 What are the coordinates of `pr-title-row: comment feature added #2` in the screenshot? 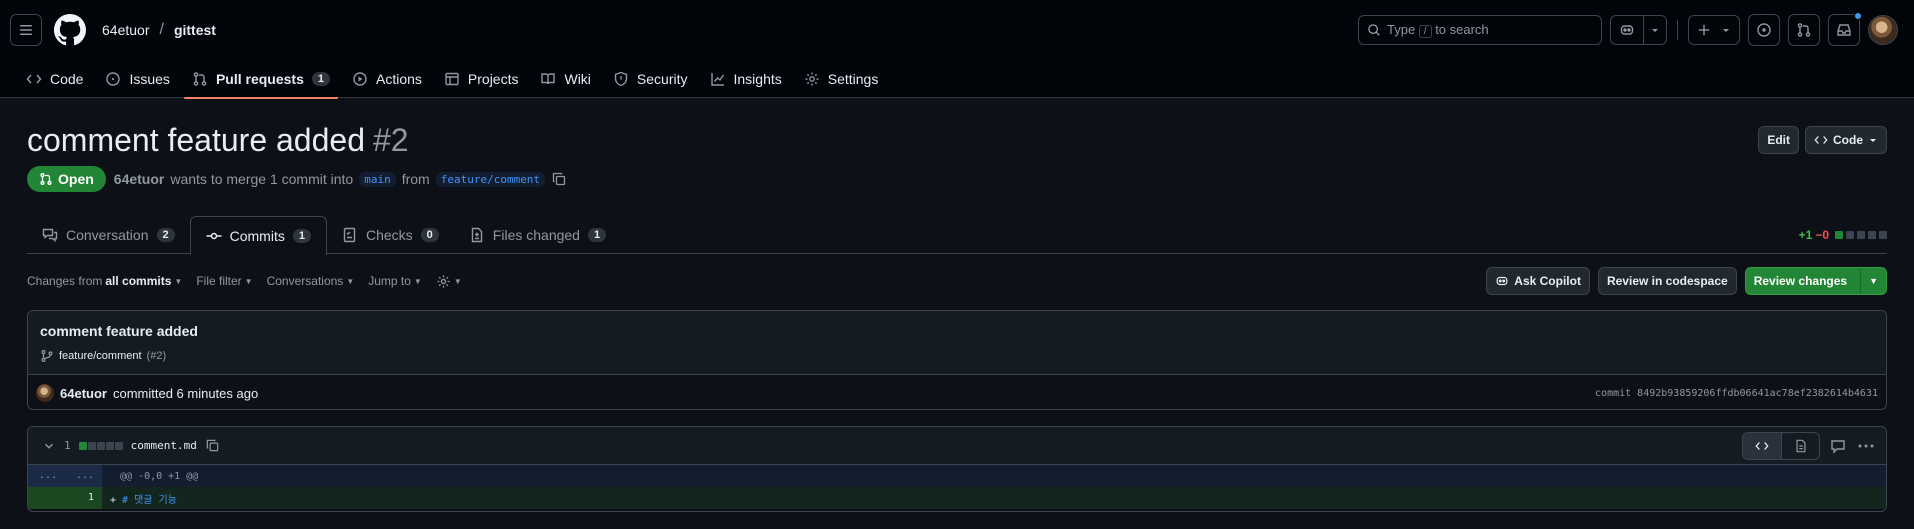 It's located at (218, 140).